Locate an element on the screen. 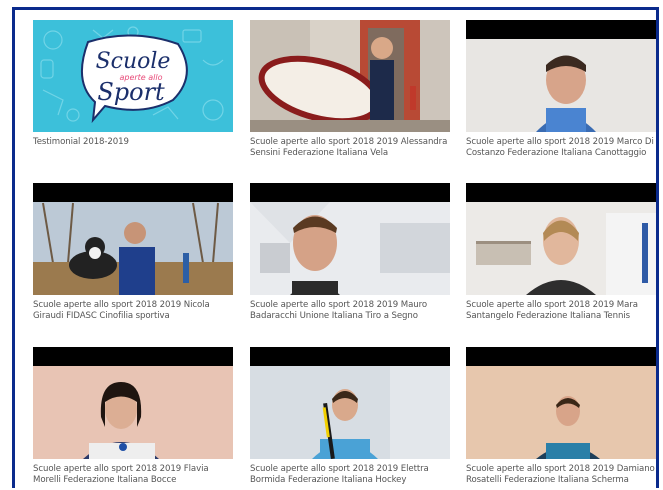 This screenshot has width=663, height=490. video-frame-image is located at coordinates (350, 76).